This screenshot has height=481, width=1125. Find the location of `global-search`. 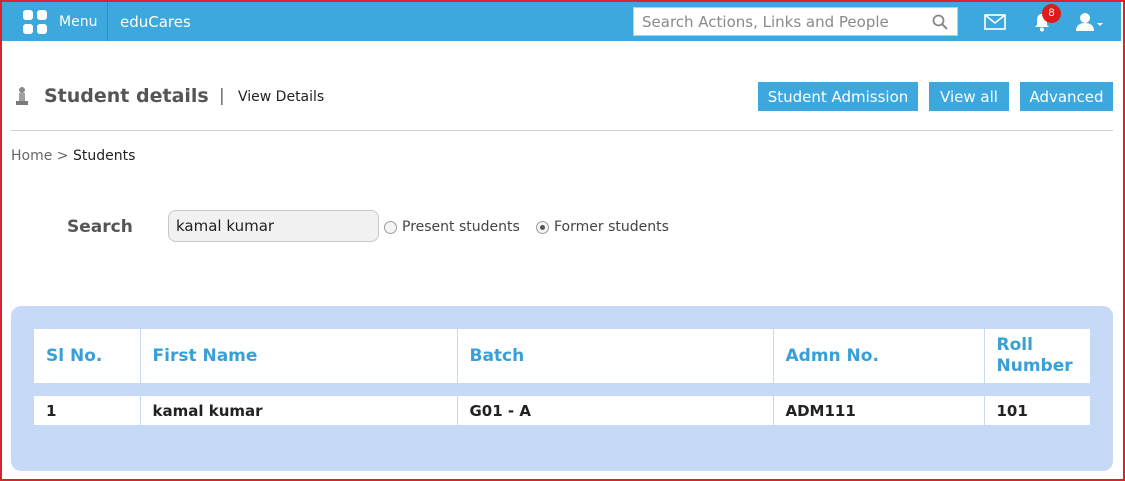

global-search is located at coordinates (795, 21).